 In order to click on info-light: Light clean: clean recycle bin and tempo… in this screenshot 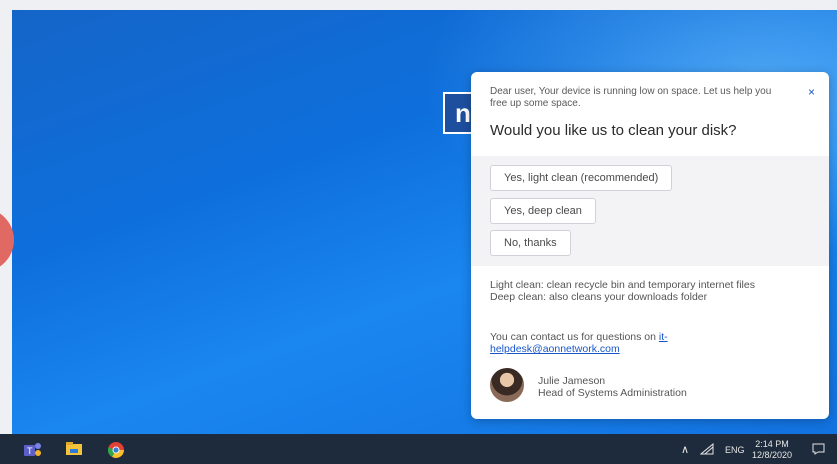, I will do `click(622, 285)`.